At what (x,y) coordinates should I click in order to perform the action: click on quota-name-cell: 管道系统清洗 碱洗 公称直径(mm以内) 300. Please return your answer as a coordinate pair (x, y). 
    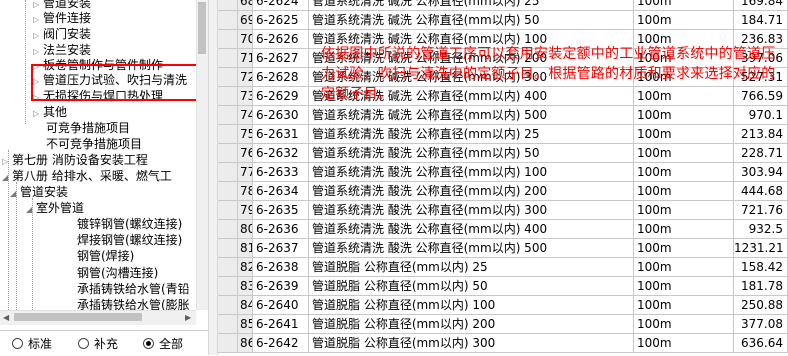
    Looking at the image, I should click on (471, 77).